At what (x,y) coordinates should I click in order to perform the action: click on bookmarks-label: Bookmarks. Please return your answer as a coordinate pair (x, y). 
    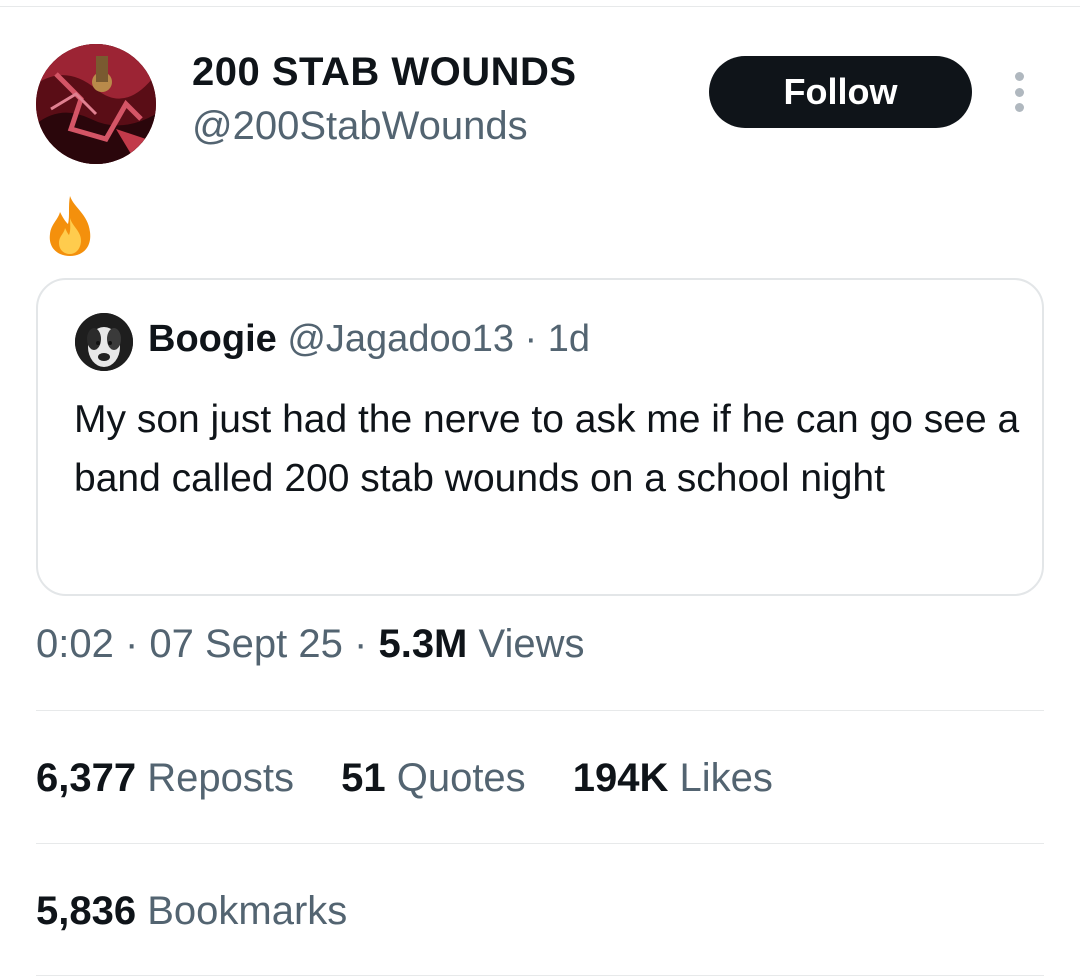
    Looking at the image, I should click on (242, 911).